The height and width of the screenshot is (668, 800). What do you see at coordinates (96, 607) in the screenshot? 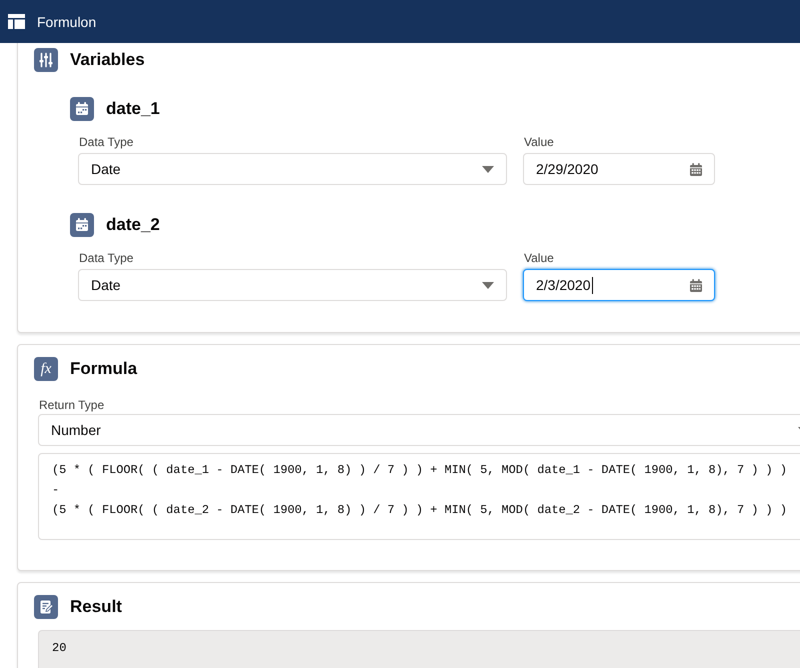
I see `section-title: Result` at bounding box center [96, 607].